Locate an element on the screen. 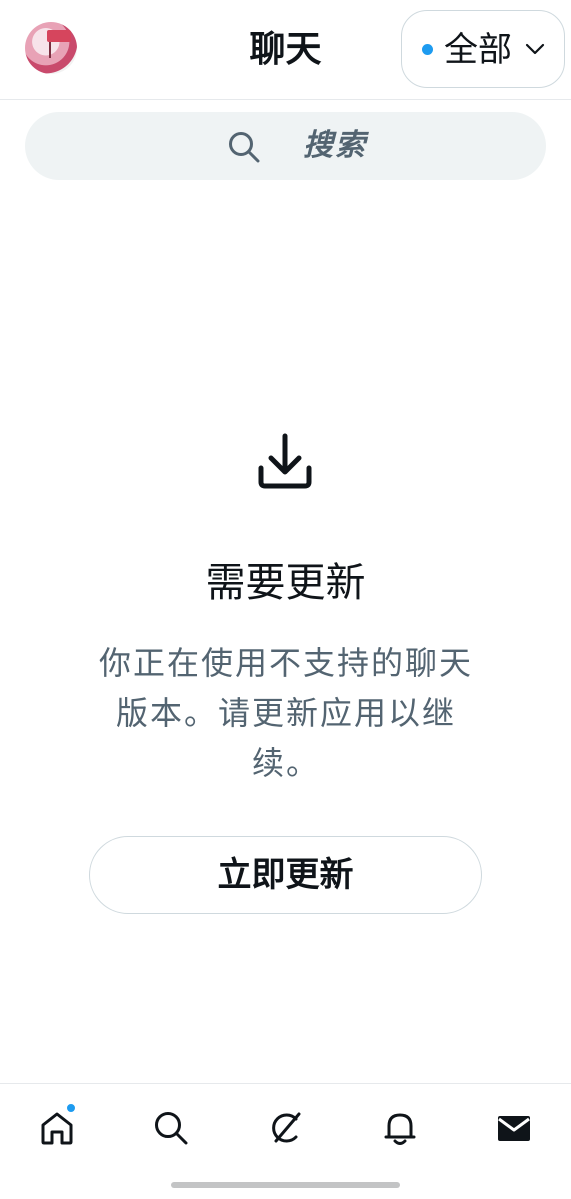 The image size is (571, 1199). download-icon is located at coordinates (285, 461).